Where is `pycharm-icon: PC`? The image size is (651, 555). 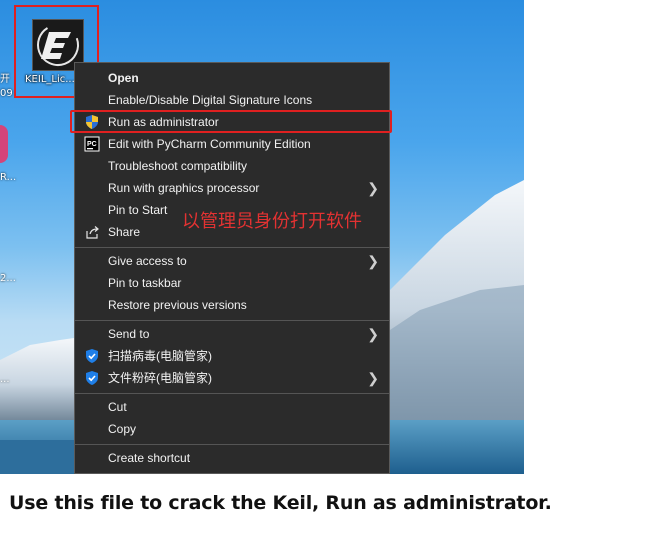 pycharm-icon: PC is located at coordinates (92, 144).